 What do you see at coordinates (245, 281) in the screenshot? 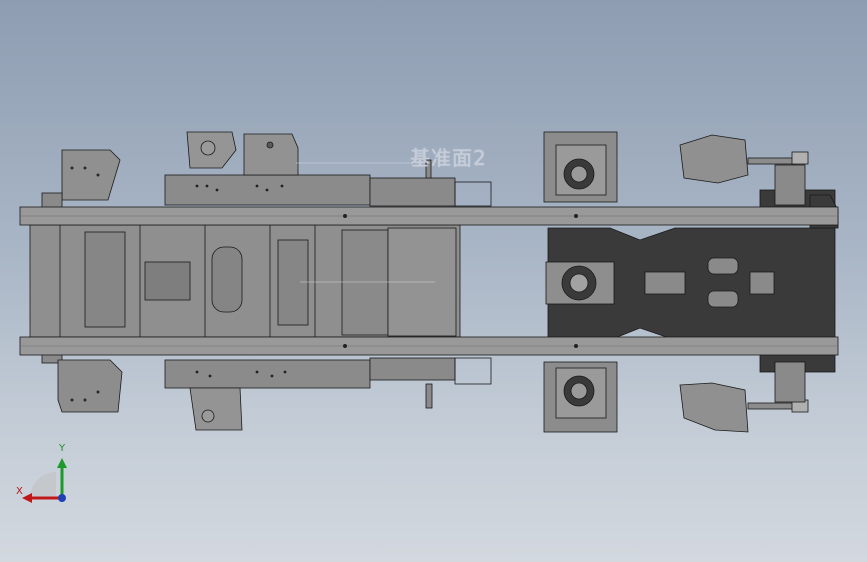
I see `central-frame-body` at bounding box center [245, 281].